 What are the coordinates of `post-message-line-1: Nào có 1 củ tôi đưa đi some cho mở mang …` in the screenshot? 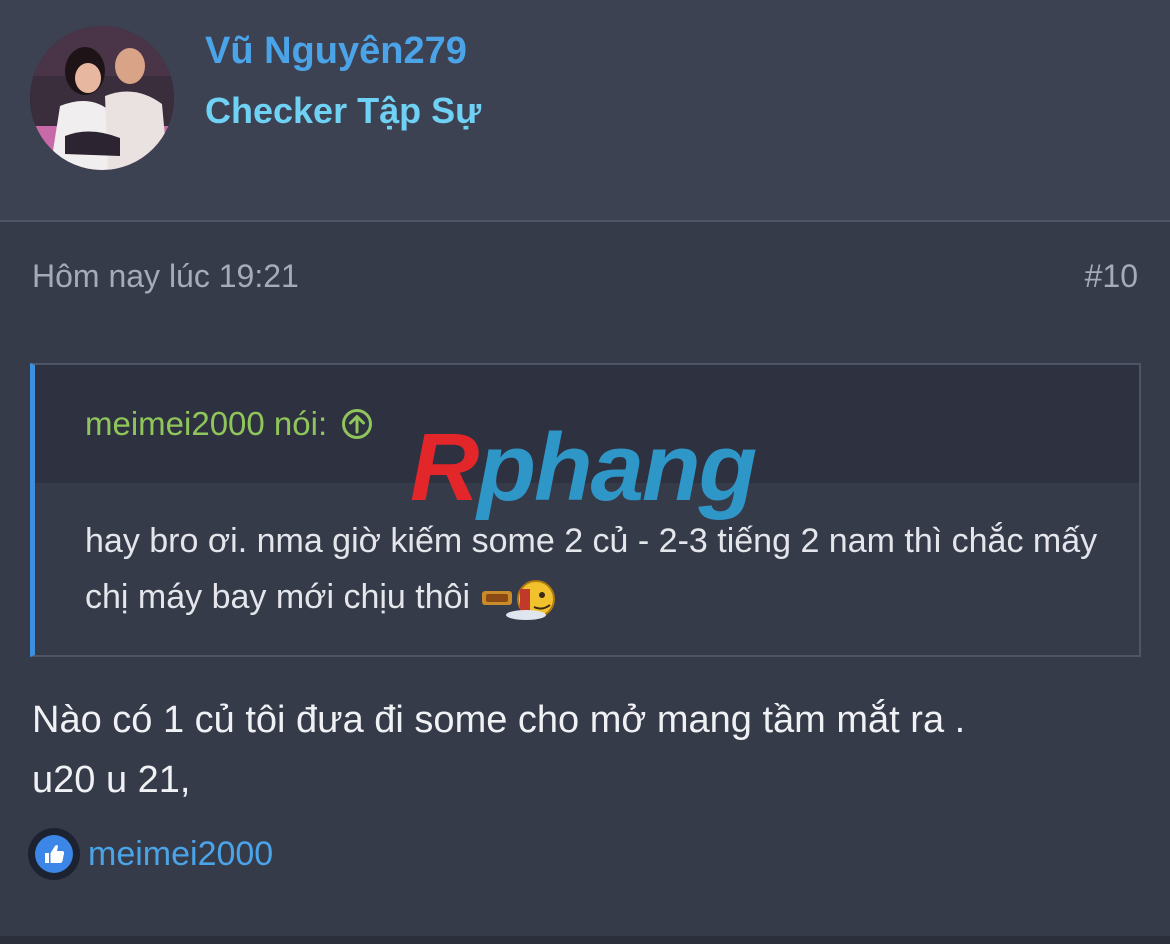 It's located at (499, 720).